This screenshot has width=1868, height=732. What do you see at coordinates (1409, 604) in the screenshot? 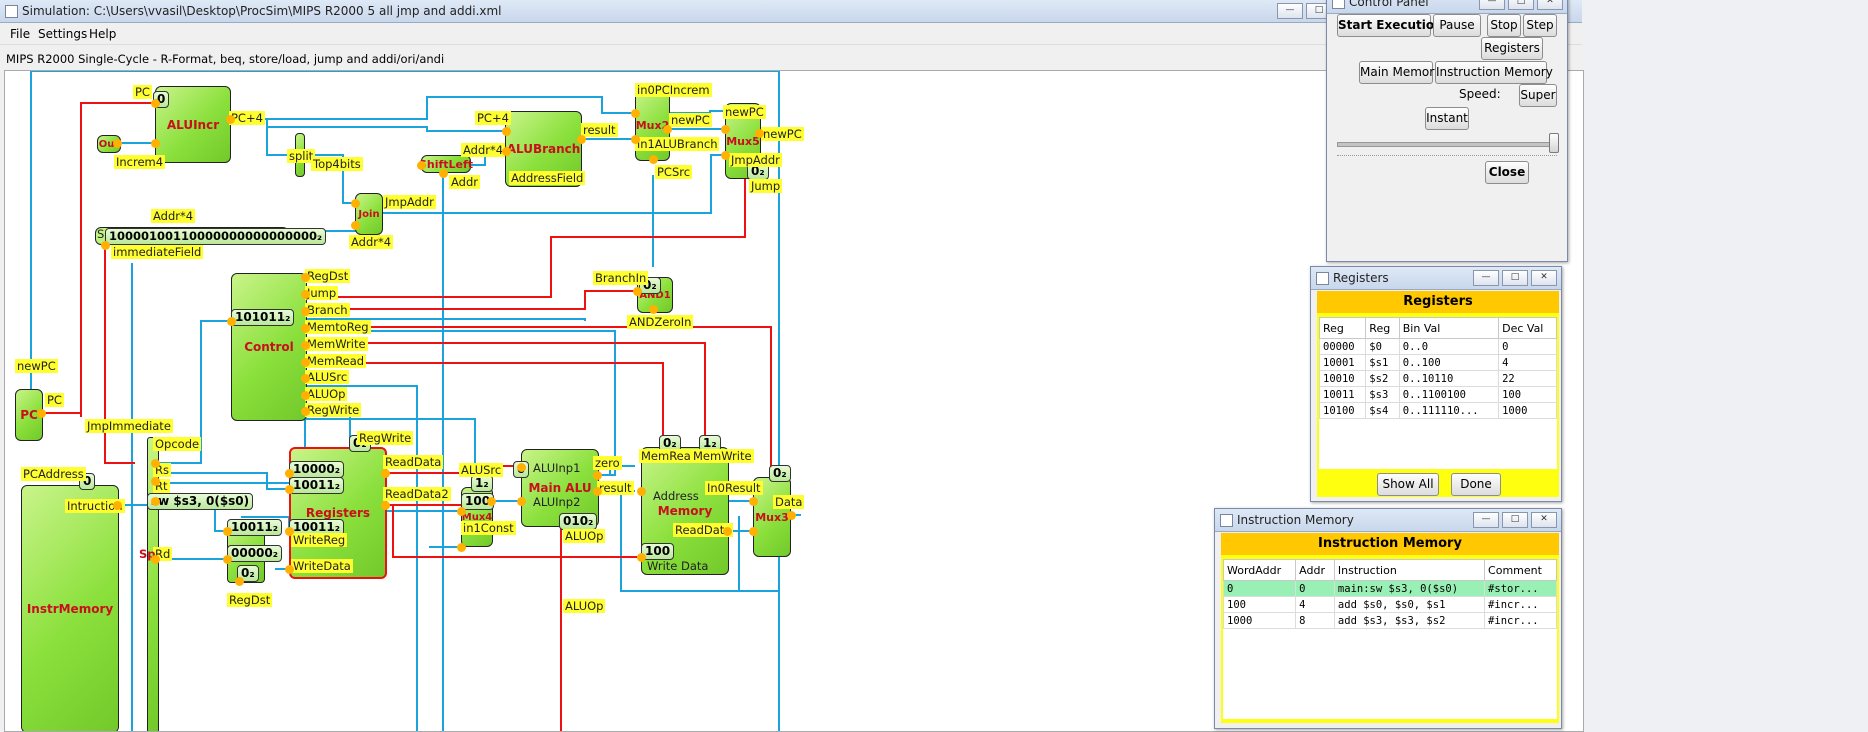
I see `table-cell: add $s0, $s0, $s1` at bounding box center [1409, 604].